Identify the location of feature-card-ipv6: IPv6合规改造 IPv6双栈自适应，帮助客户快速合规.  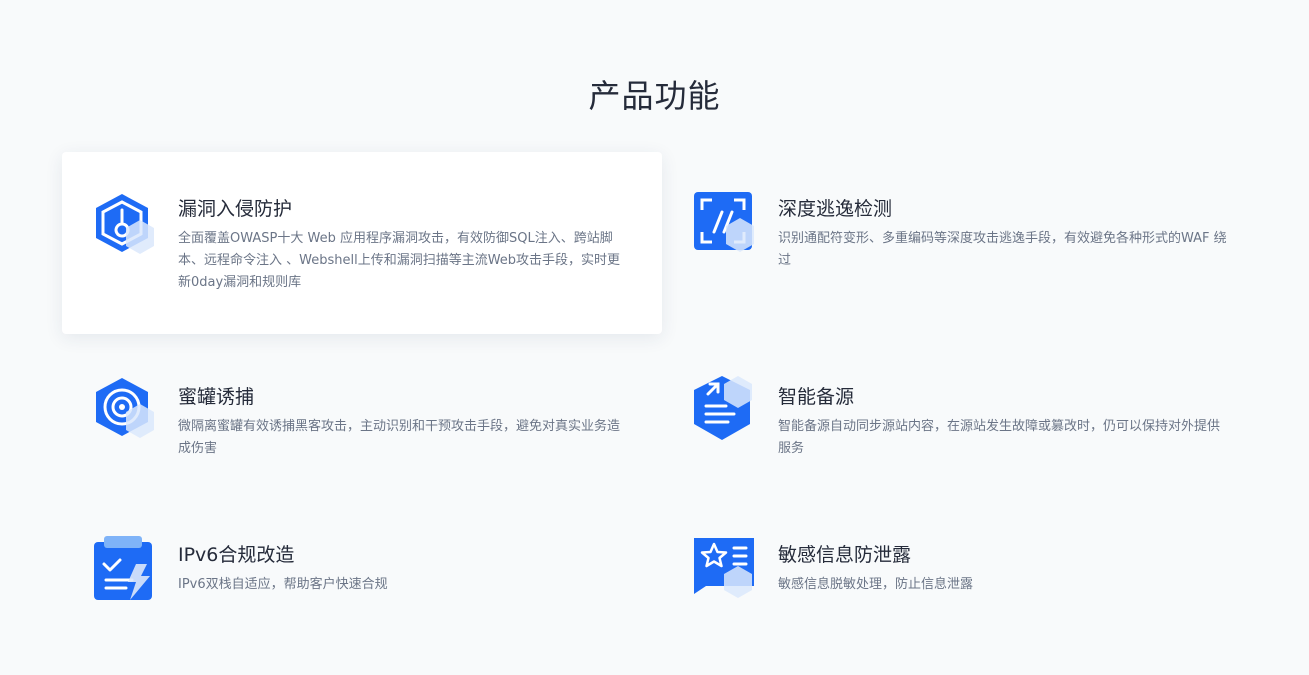
(362, 565).